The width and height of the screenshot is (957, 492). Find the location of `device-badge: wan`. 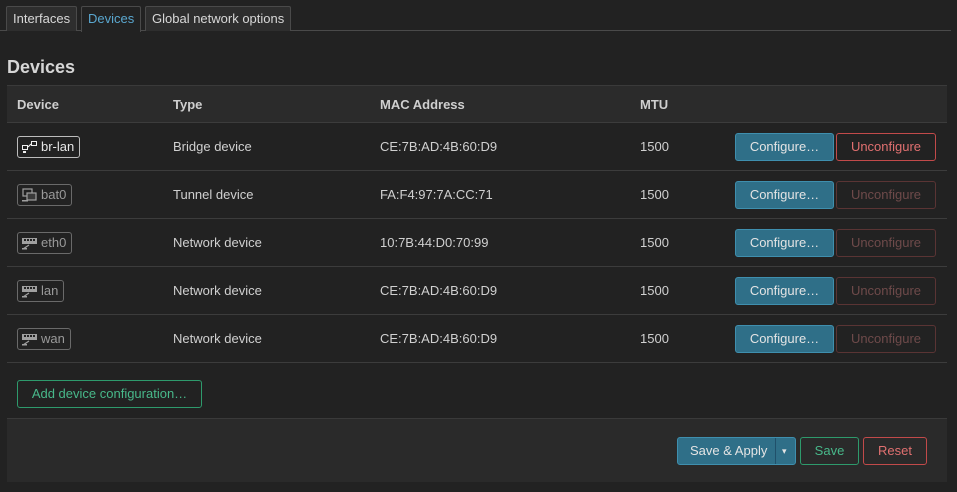

device-badge: wan is located at coordinates (44, 339).